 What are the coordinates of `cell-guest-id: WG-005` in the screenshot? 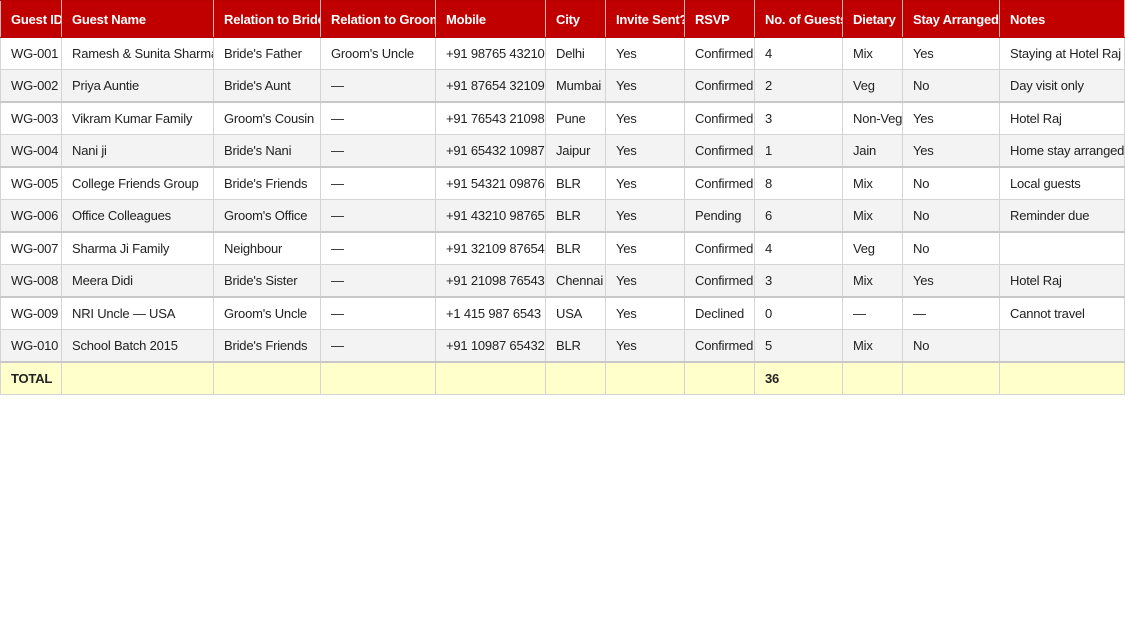 It's located at (31, 183).